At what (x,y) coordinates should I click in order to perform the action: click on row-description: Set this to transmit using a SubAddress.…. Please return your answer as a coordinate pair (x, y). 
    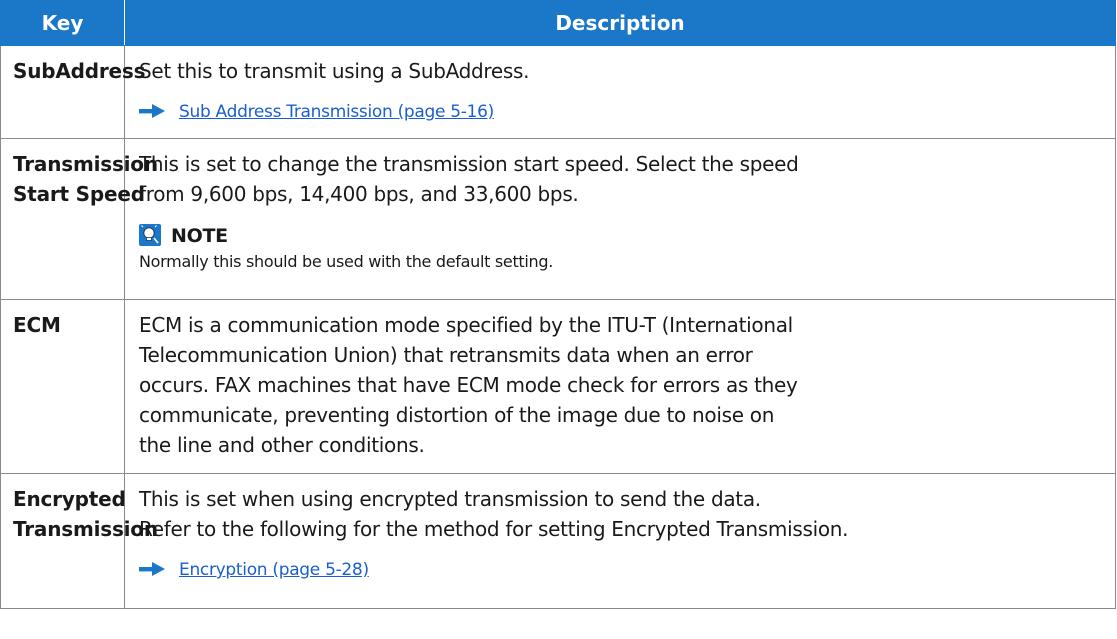
    Looking at the image, I should click on (620, 92).